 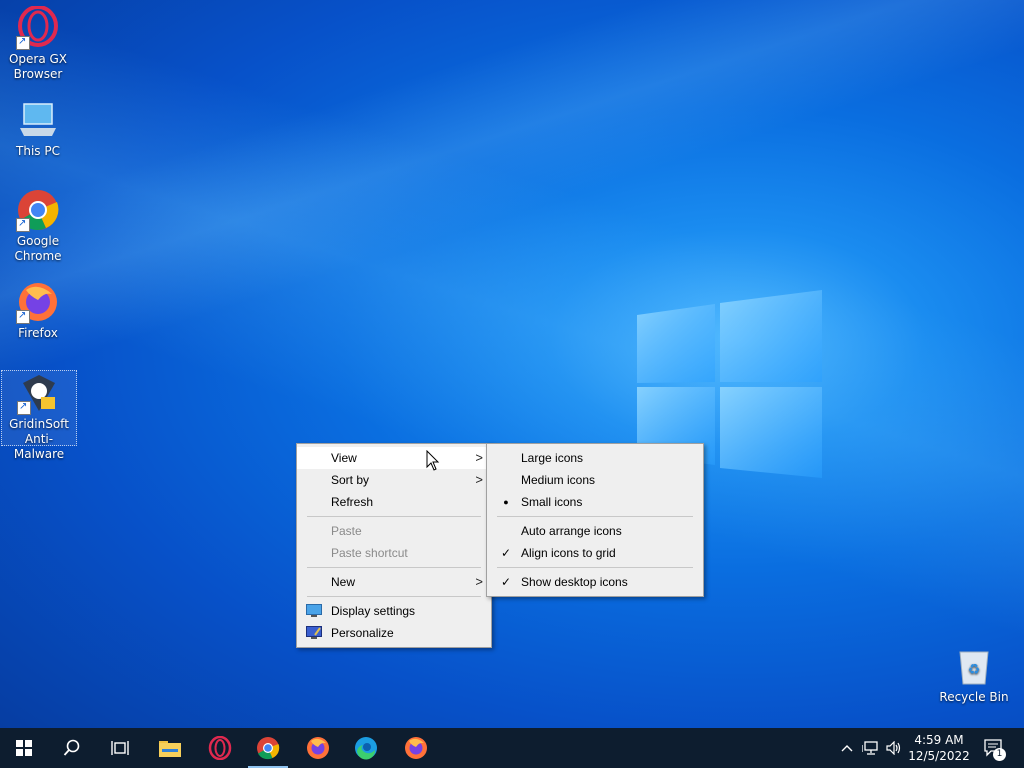 I want to click on menu-item-label: Personalize, so click(x=362, y=633).